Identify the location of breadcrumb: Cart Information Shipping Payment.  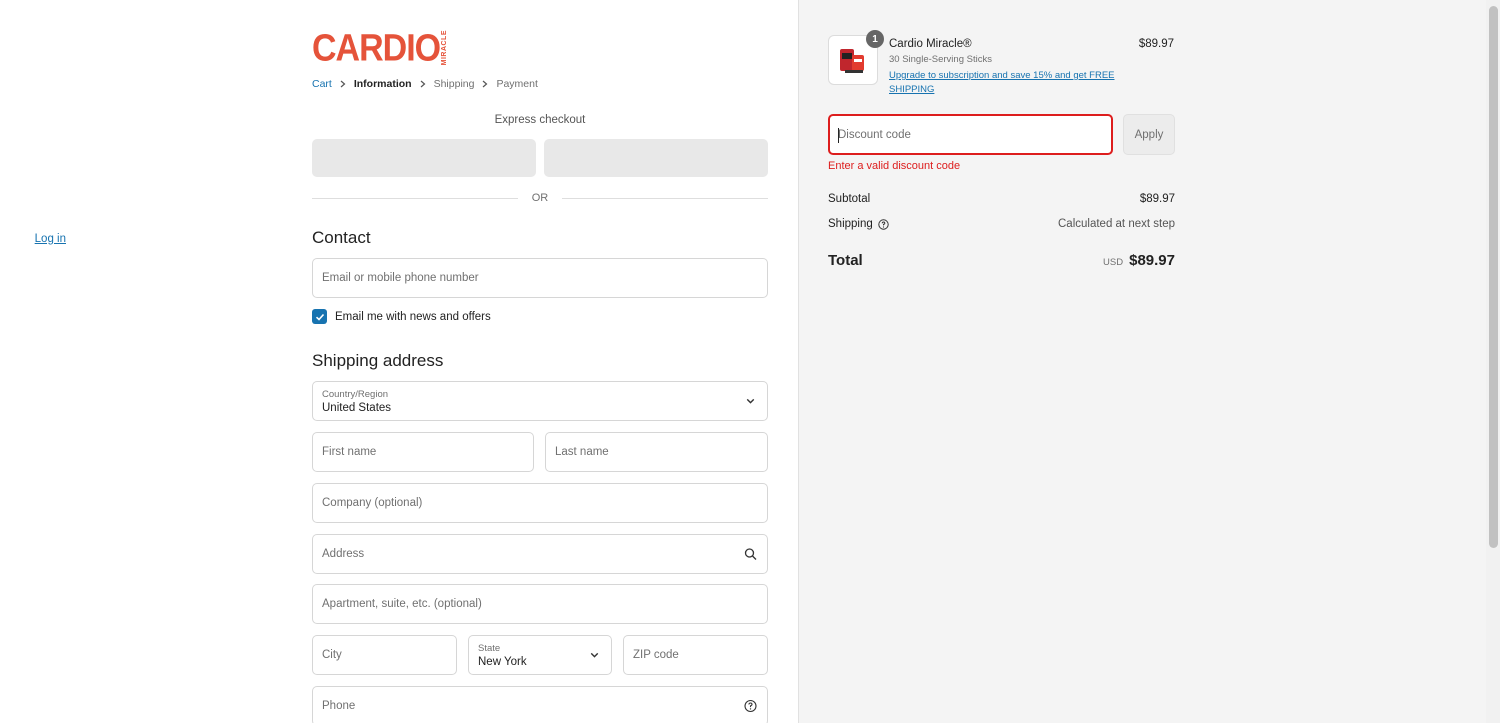
(425, 84).